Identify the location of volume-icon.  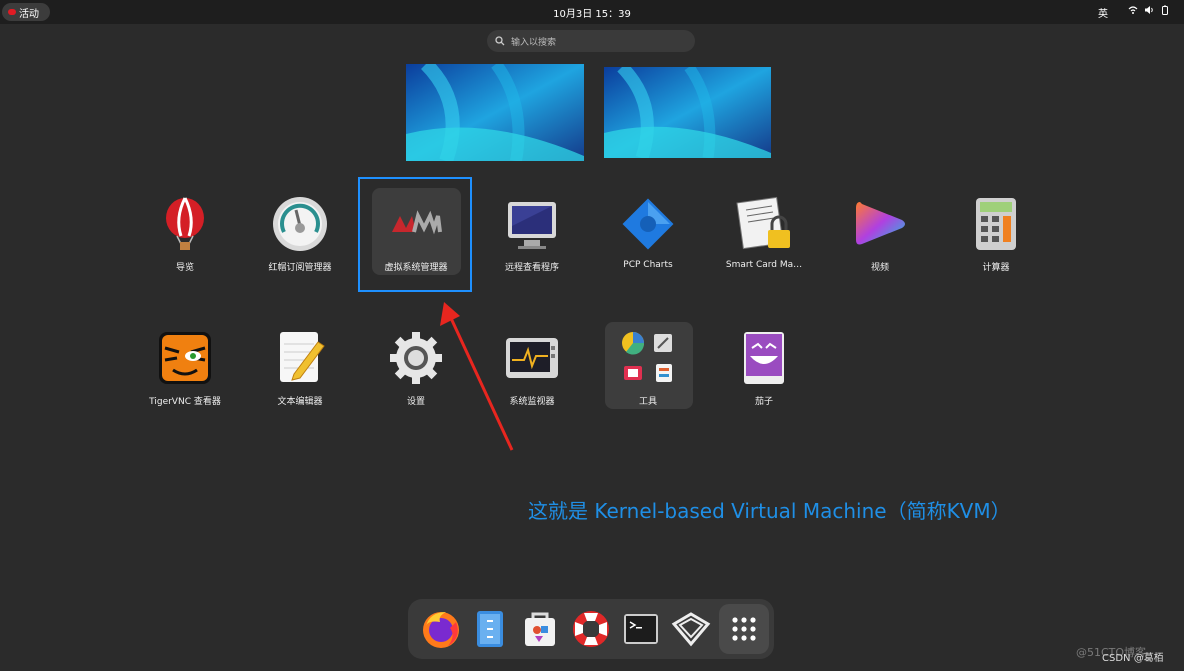
(1149, 10).